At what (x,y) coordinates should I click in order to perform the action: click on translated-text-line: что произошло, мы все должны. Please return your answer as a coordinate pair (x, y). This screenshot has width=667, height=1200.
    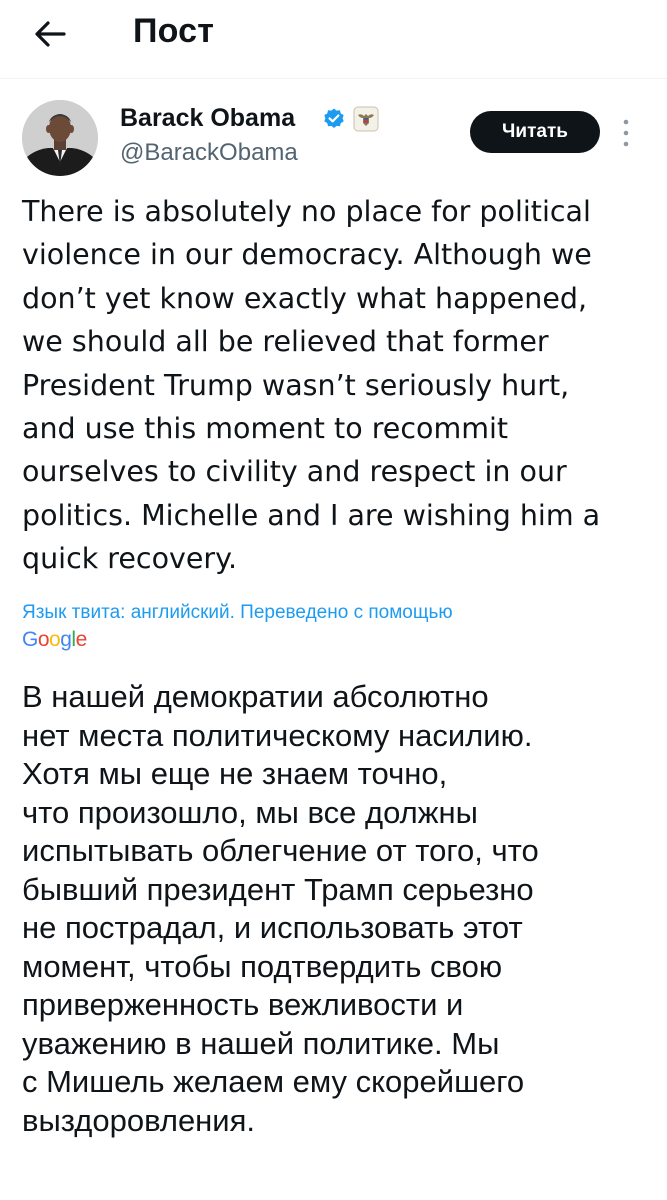
    Looking at the image, I should click on (250, 812).